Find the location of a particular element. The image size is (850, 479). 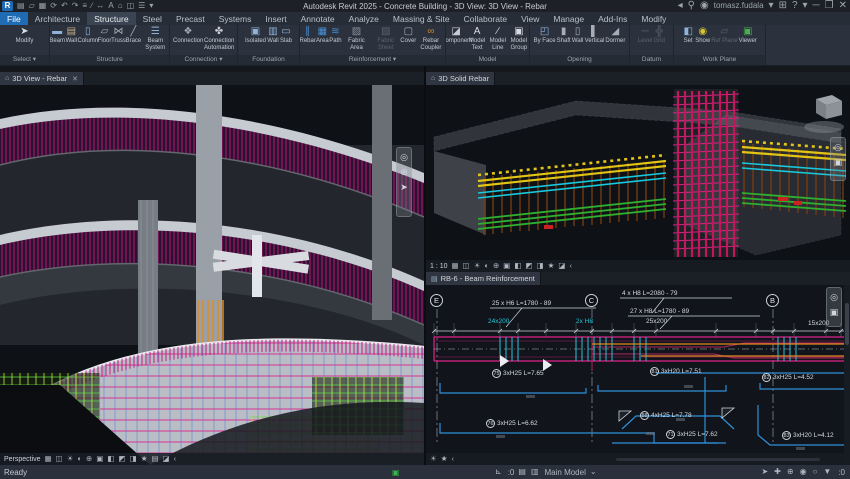

text-icon: A is located at coordinates (110, 6).